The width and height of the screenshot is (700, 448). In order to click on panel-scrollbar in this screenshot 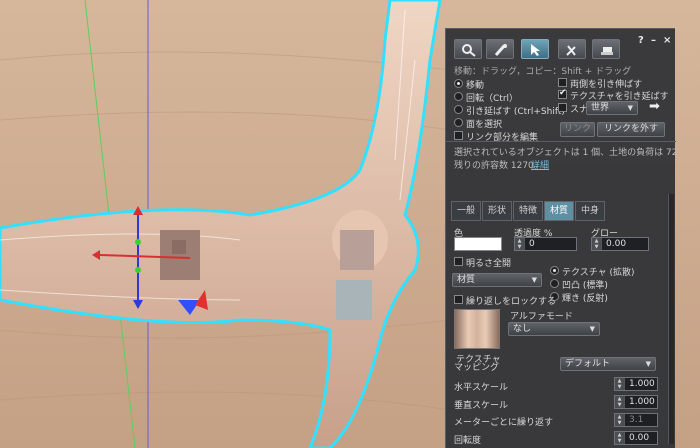, I will do `click(671, 319)`.